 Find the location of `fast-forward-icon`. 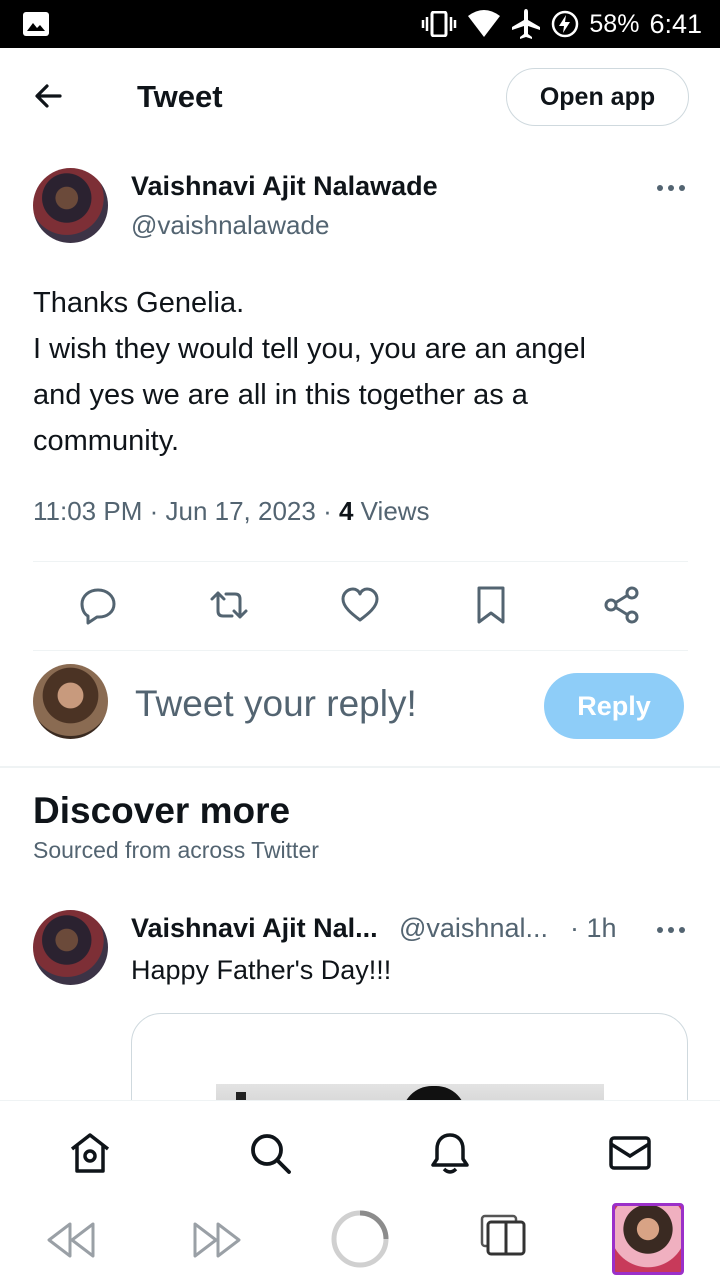

fast-forward-icon is located at coordinates (217, 1240).